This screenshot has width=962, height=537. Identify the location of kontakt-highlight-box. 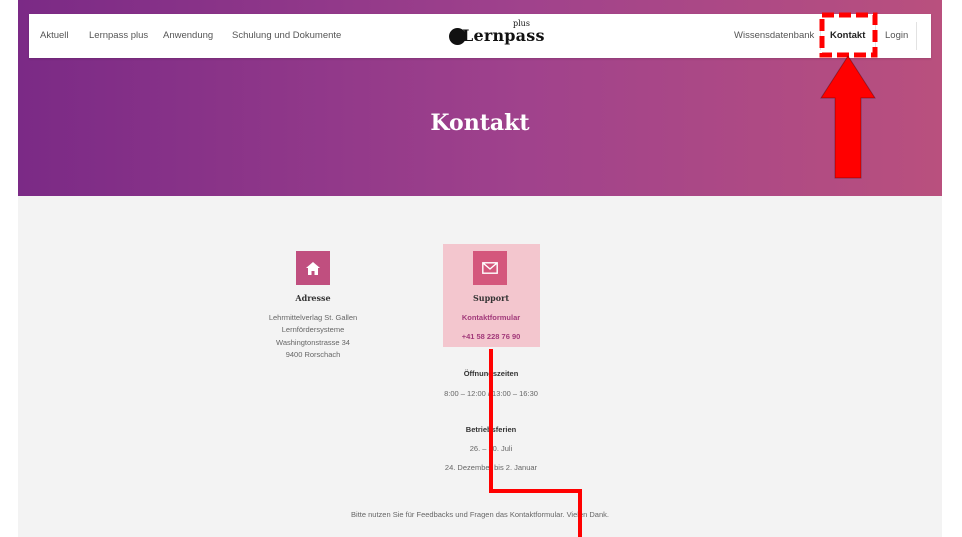
(848, 35).